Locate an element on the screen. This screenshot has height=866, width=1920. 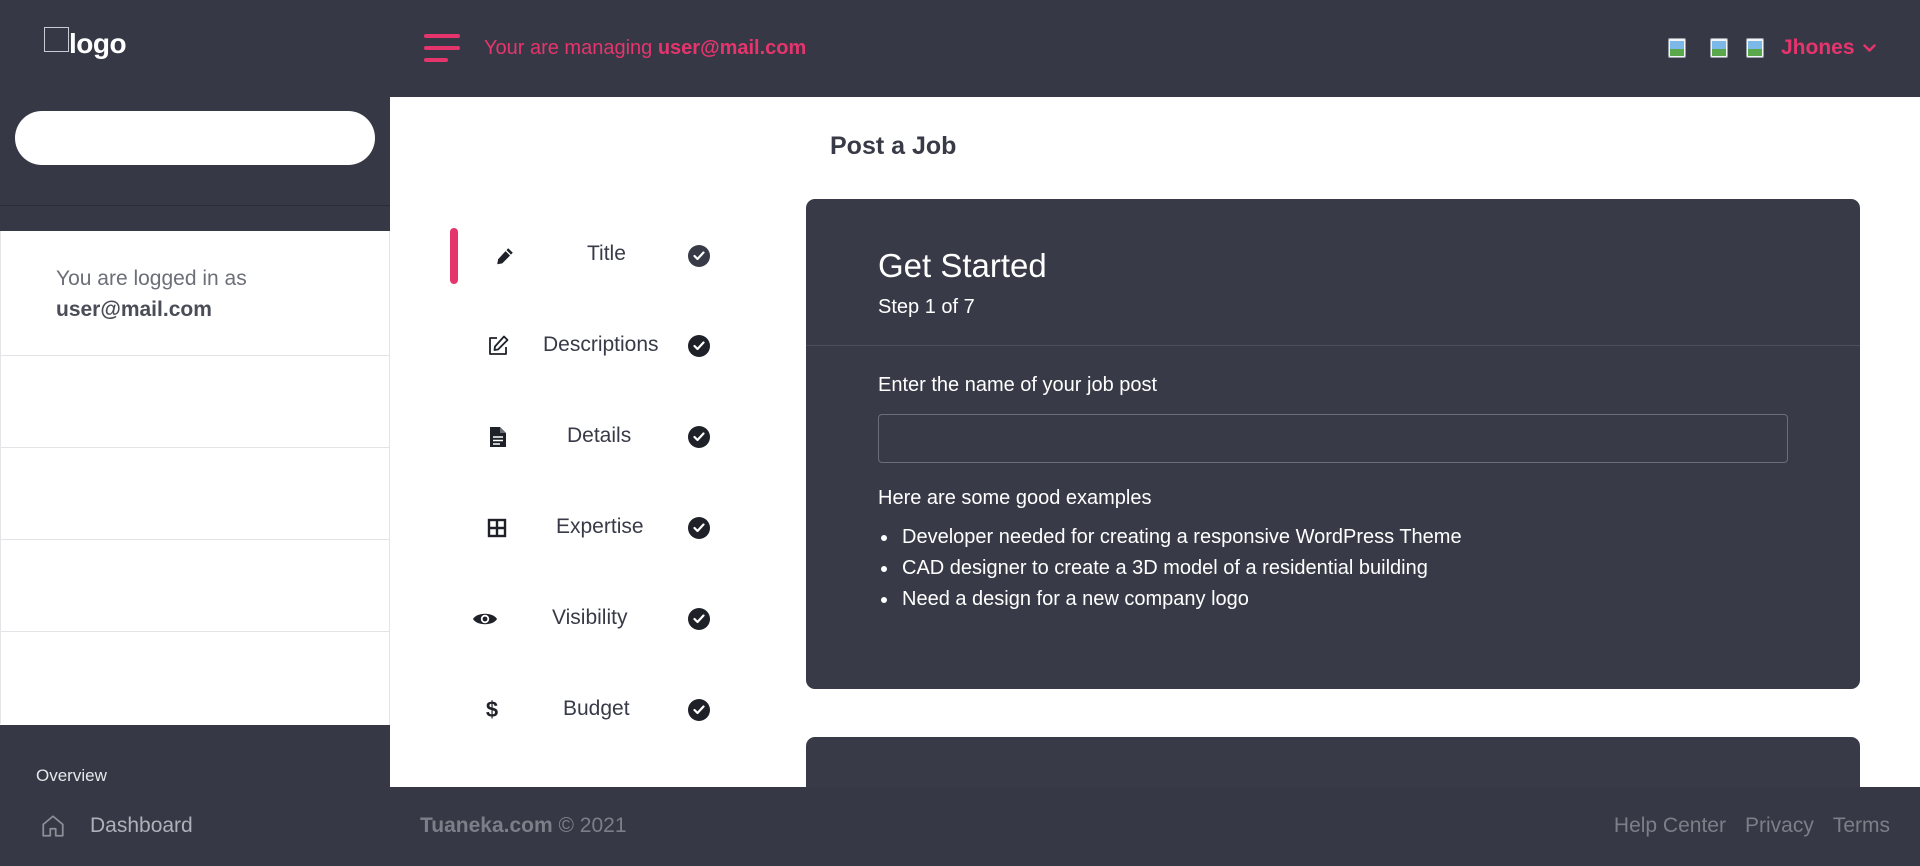
copyright-year: © 2021 is located at coordinates (592, 825).